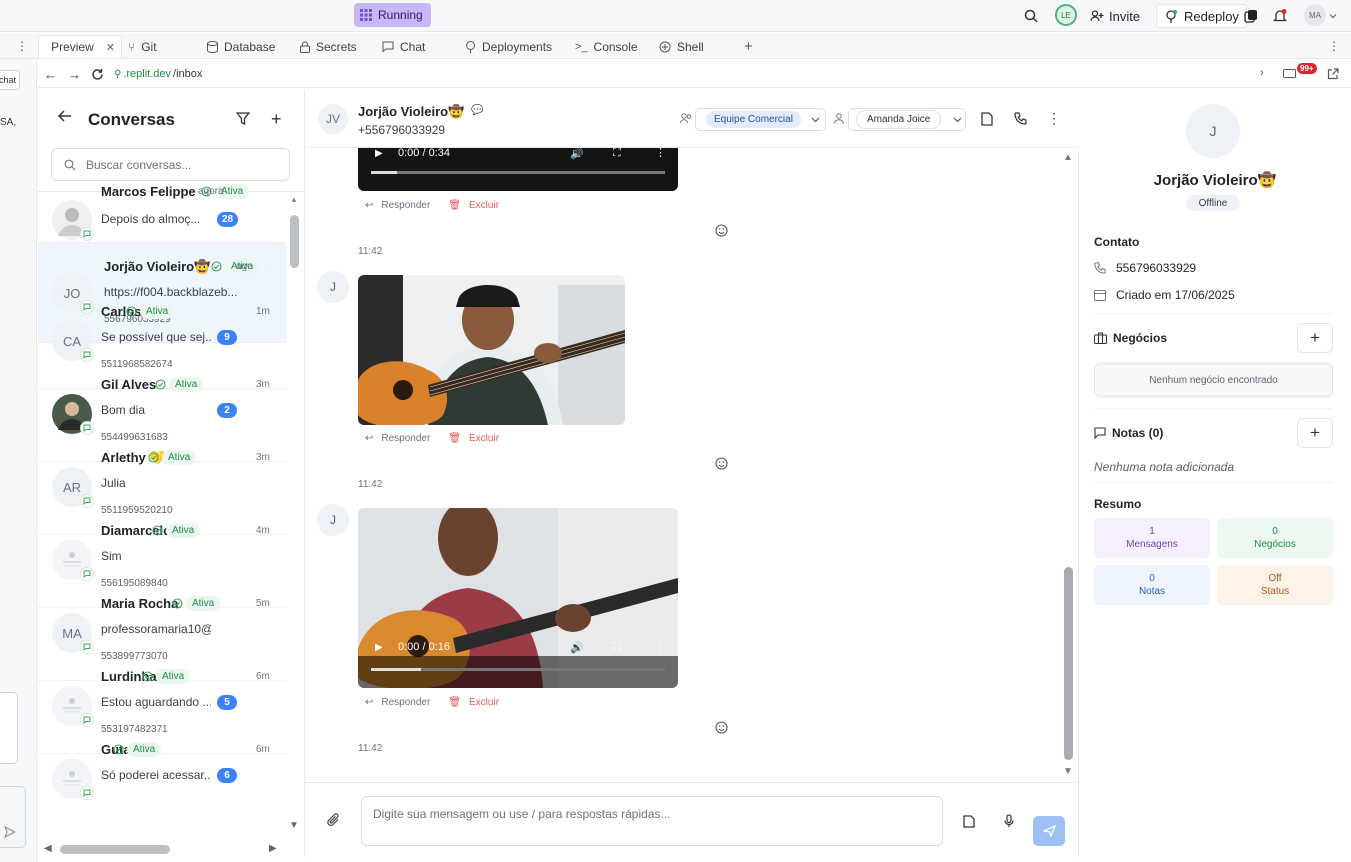 The image size is (1351, 862). Describe the element at coordinates (406, 438) in the screenshot. I see `reply-label: Responder` at that location.